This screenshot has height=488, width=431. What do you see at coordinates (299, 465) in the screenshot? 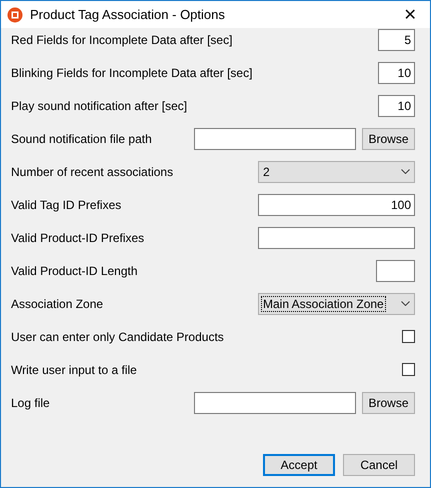
I see `dialog-button: Accept` at bounding box center [299, 465].